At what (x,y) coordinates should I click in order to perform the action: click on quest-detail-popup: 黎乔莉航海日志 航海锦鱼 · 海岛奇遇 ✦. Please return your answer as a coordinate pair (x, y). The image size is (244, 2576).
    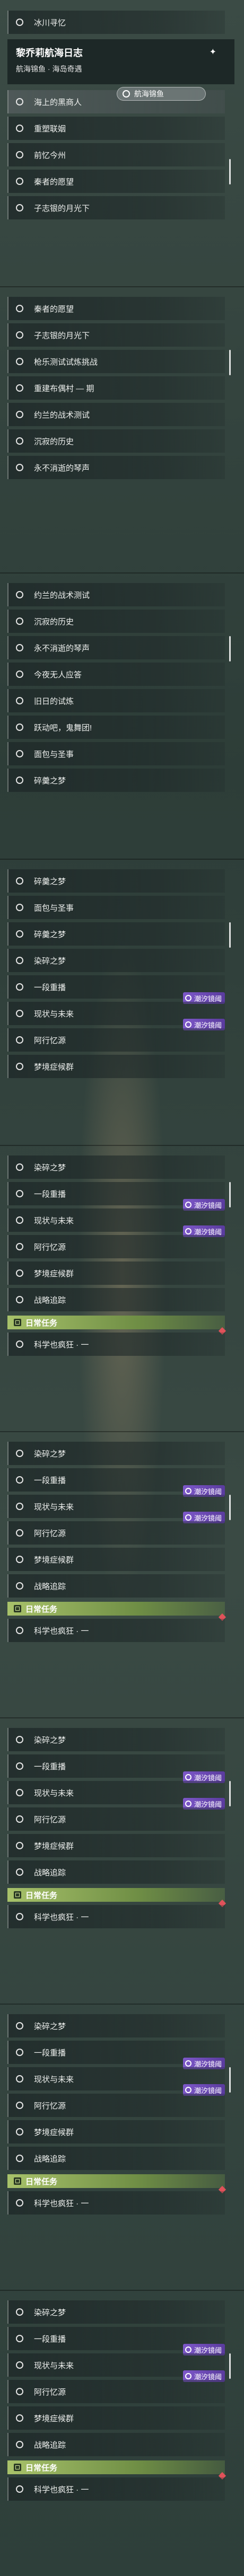
    Looking at the image, I should click on (121, 61).